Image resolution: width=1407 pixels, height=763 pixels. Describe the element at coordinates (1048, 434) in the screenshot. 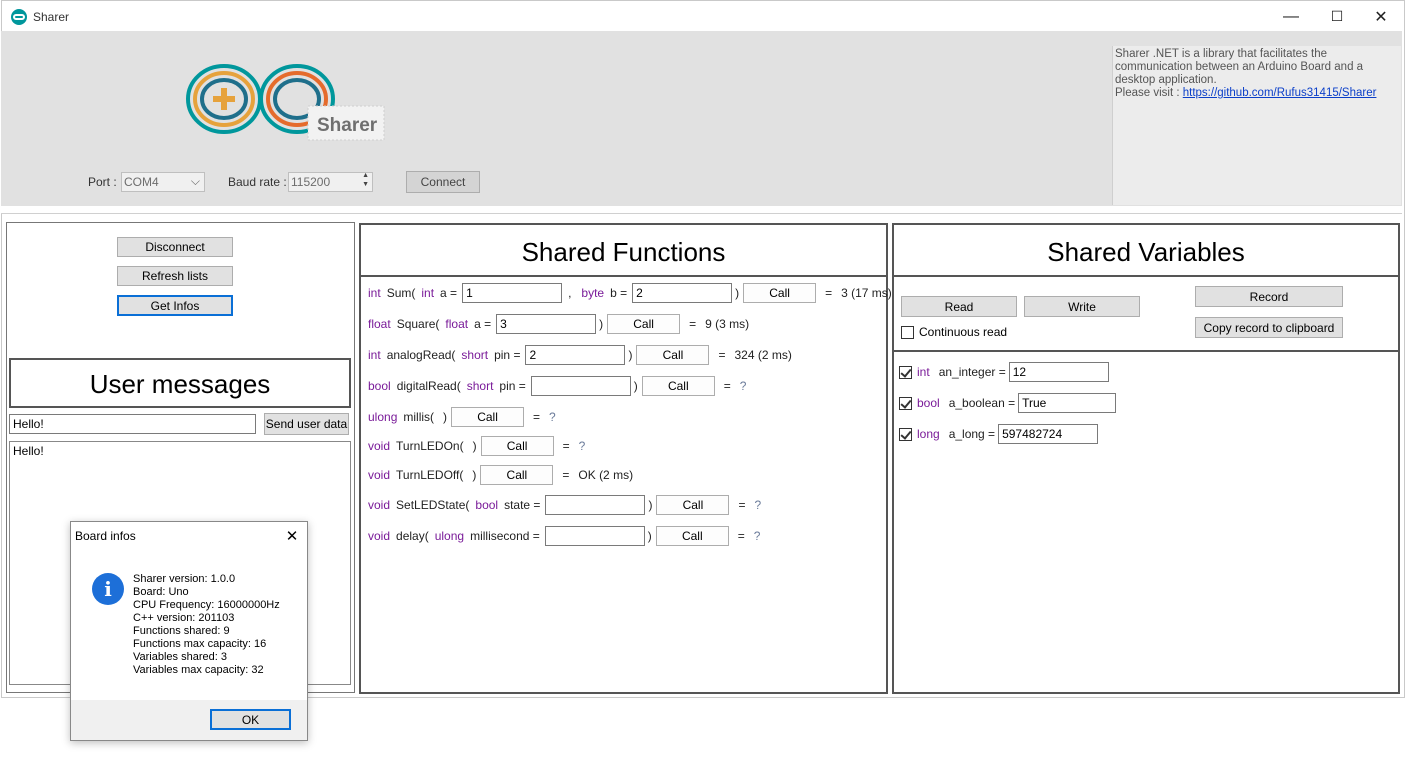

I see `variable-value-input: 597482724` at that location.